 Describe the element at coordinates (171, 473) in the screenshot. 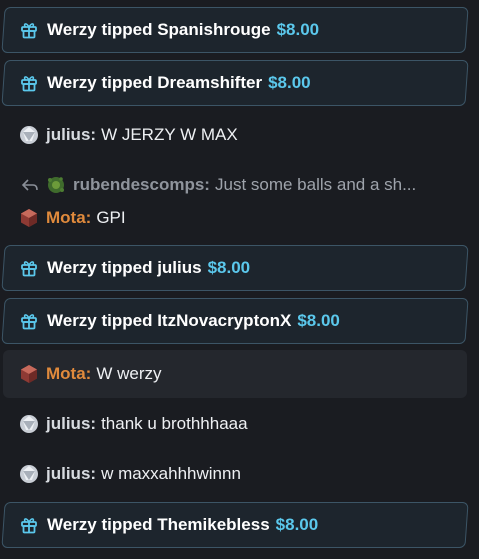

I see `message-text: w maxxahhhwinnn` at that location.